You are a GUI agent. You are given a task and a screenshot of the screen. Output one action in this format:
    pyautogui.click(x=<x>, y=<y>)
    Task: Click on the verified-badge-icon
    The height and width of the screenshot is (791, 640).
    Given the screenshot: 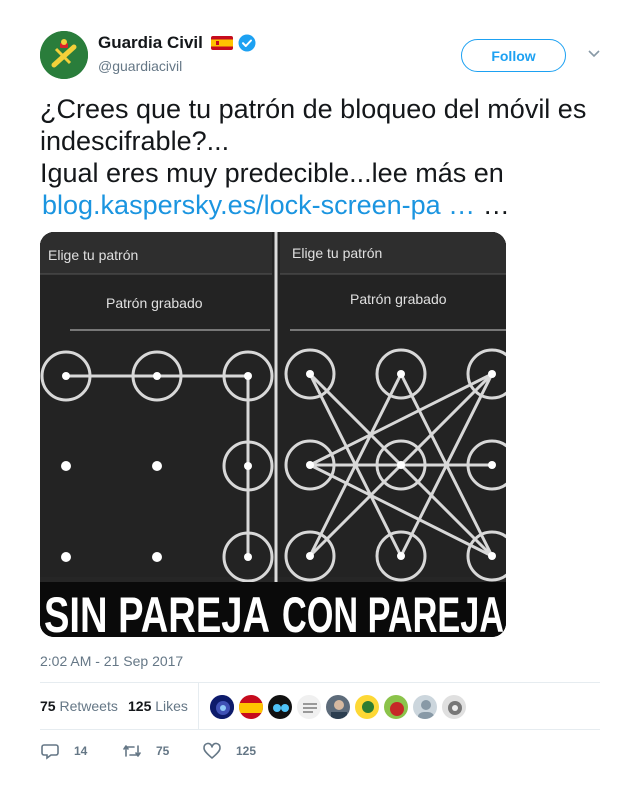 What is the action you would take?
    pyautogui.click(x=247, y=43)
    